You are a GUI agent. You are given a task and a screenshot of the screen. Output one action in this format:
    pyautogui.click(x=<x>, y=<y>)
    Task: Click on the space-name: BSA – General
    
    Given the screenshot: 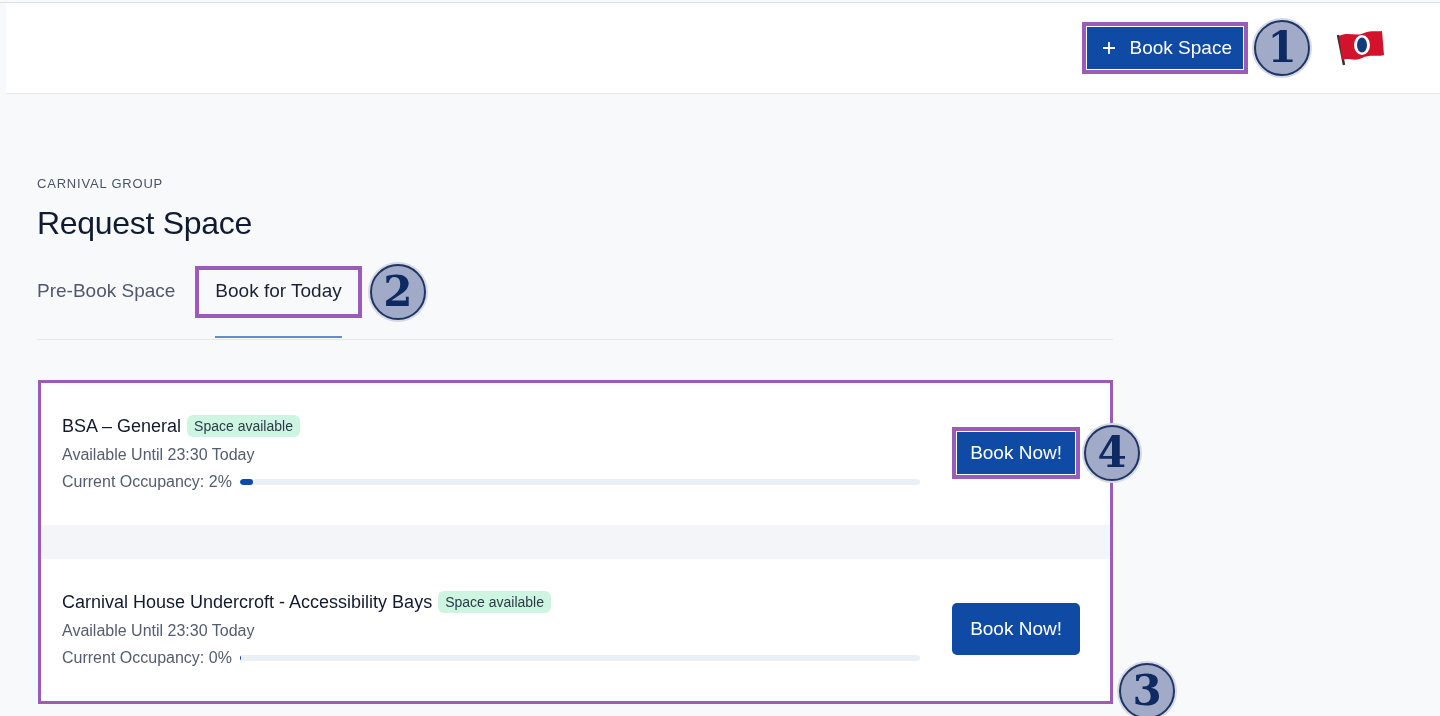 What is the action you would take?
    pyautogui.click(x=122, y=426)
    